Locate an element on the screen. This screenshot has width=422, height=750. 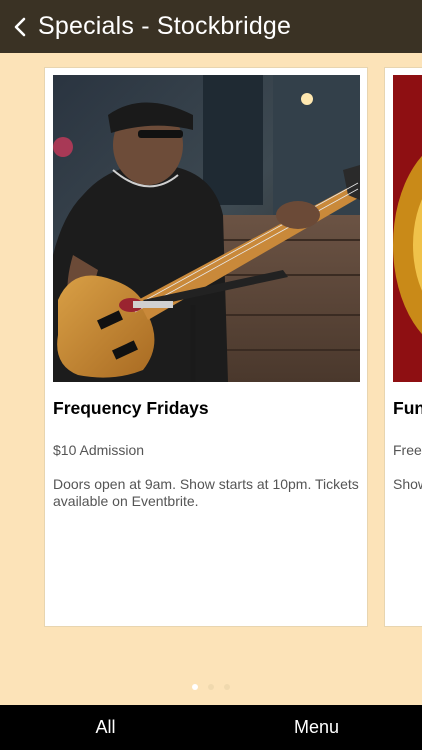
page-indicator is located at coordinates (211, 687).